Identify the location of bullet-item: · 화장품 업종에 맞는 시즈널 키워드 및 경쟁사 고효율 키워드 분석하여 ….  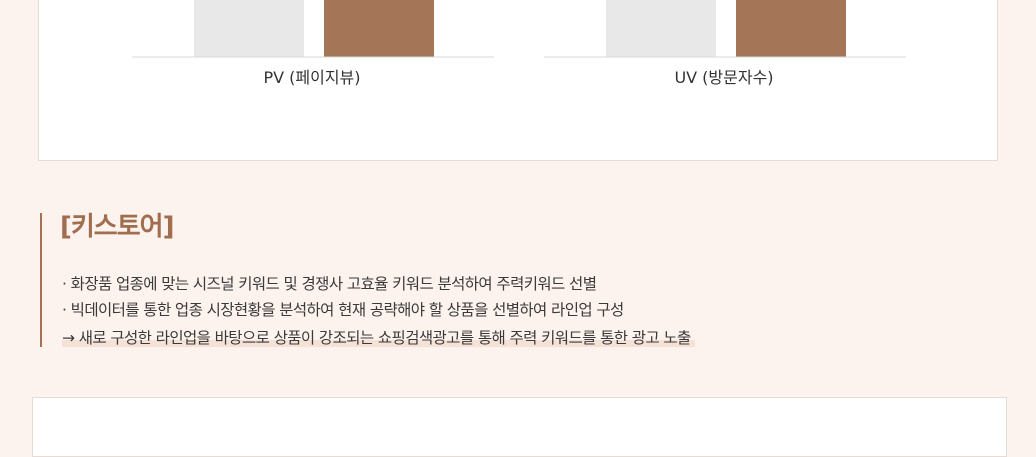
(329, 284).